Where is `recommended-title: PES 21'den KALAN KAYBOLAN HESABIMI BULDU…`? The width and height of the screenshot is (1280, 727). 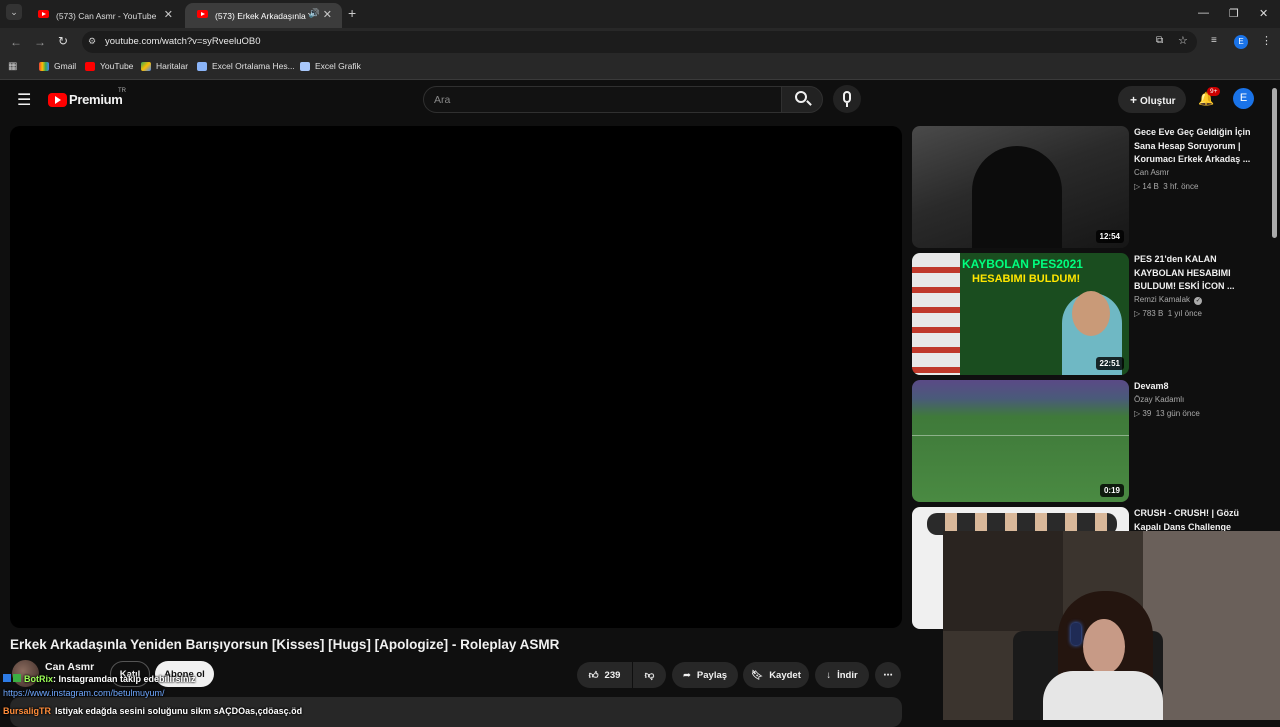
recommended-title: PES 21'den KALAN KAYBOLAN HESABIMI BULDU… is located at coordinates (1193, 273).